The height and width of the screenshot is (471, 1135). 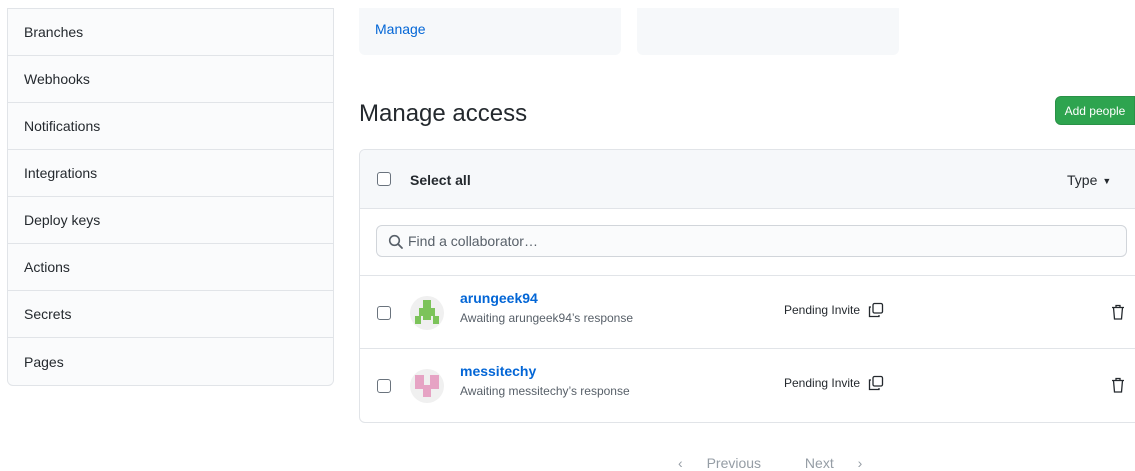 What do you see at coordinates (545, 391) in the screenshot?
I see `member-status: Awaiting messitechy’s response` at bounding box center [545, 391].